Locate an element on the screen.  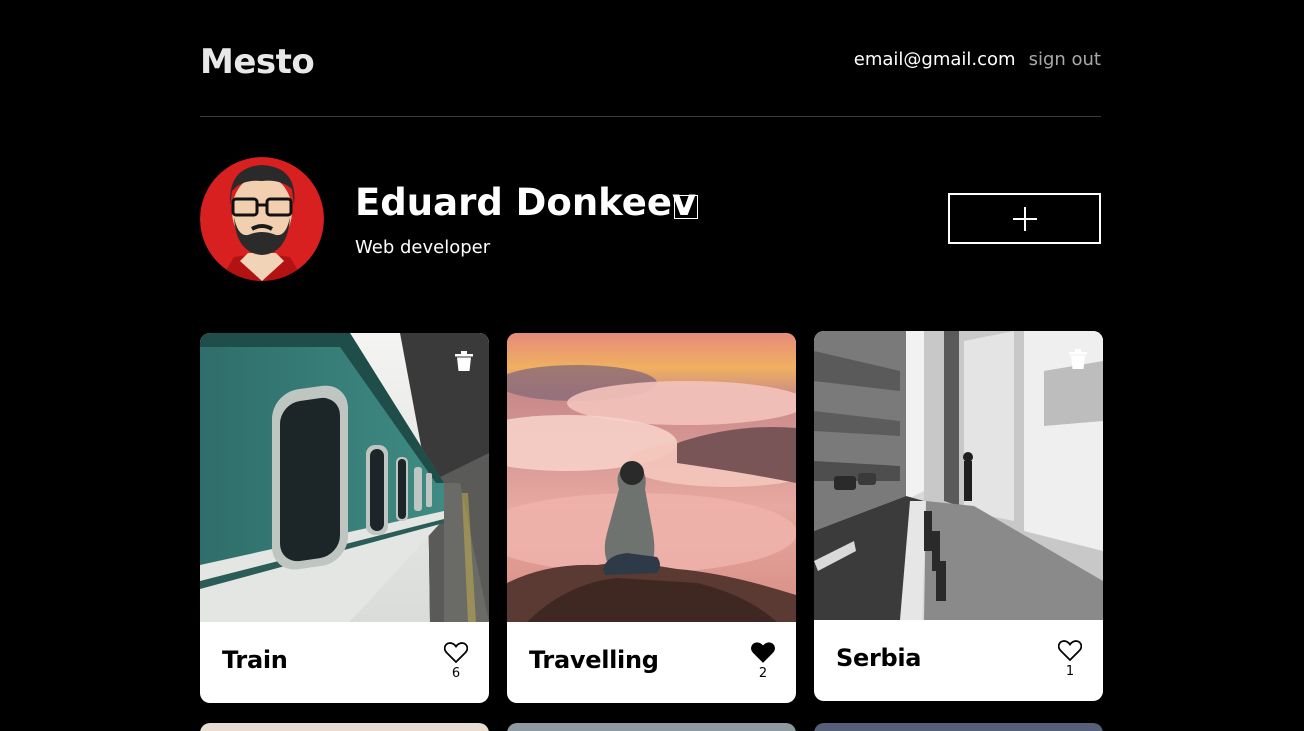
place-card: Serbia 1 is located at coordinates (958, 516).